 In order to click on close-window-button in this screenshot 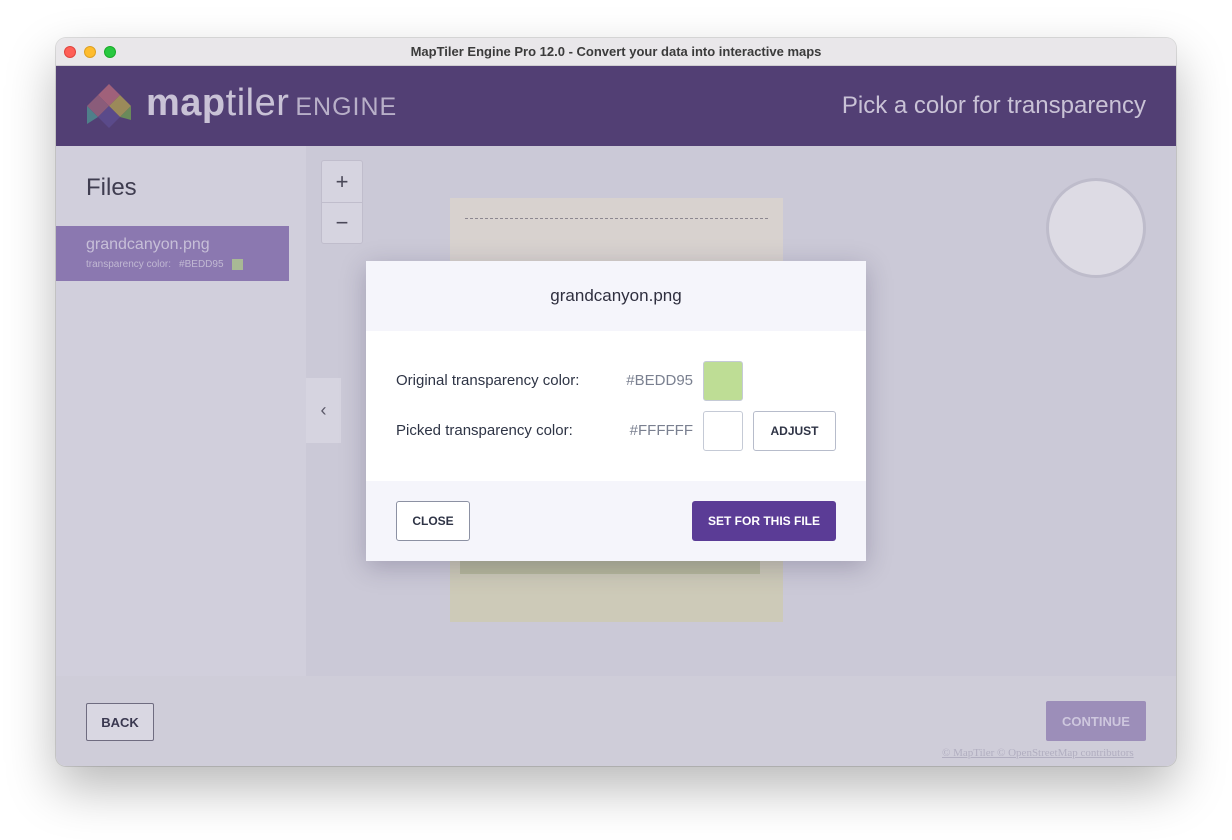, I will do `click(70, 52)`.